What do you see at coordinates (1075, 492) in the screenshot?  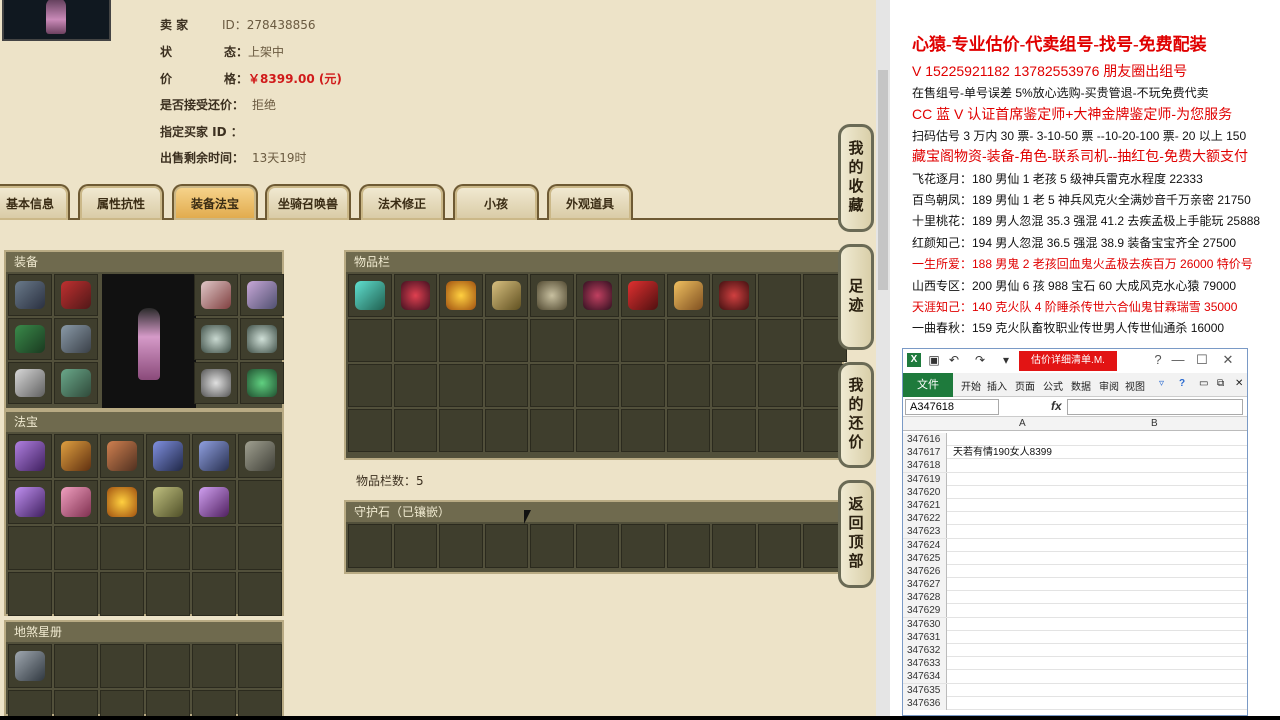 I see `sheet-row: 347620` at bounding box center [1075, 492].